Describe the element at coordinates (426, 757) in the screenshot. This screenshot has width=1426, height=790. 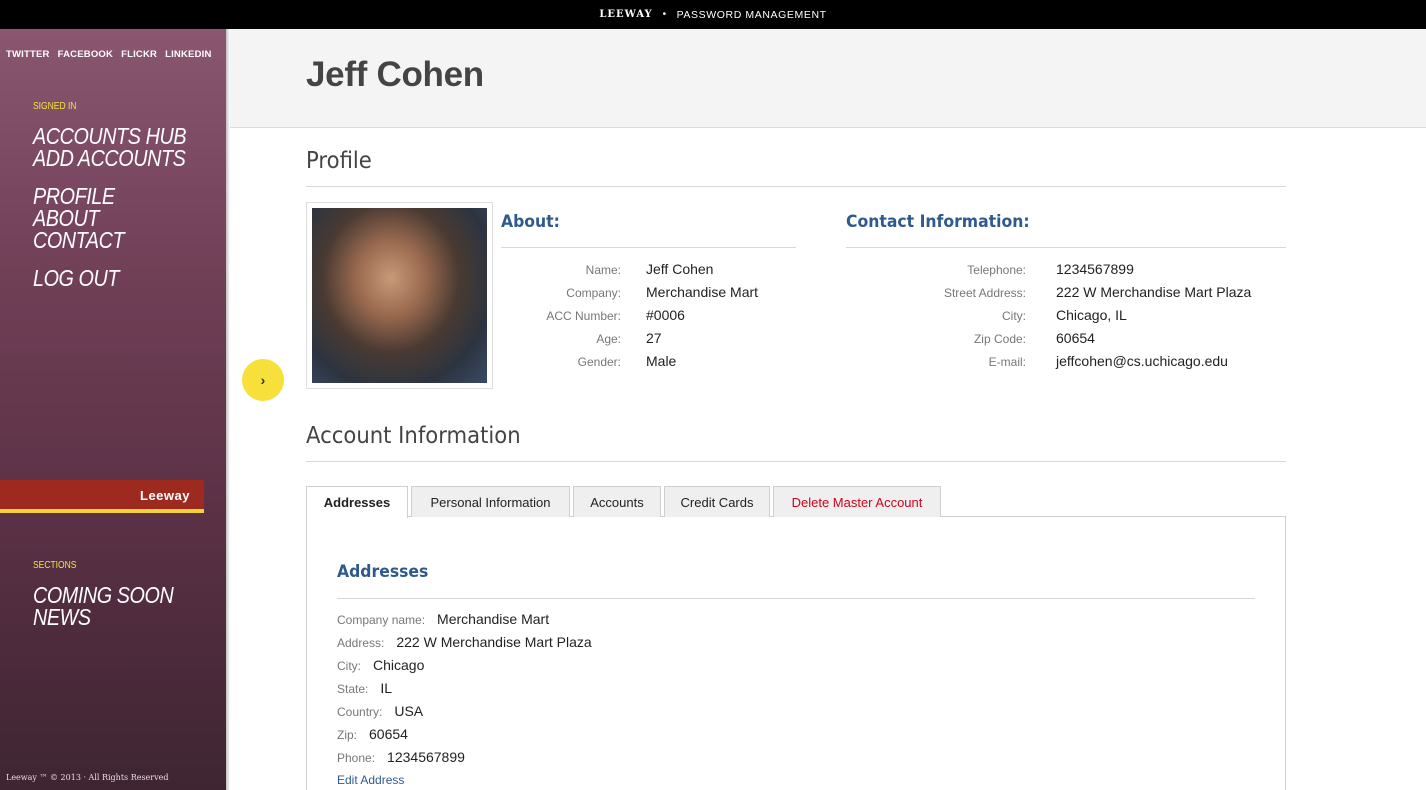
I see `address-value: 1234567899` at that location.